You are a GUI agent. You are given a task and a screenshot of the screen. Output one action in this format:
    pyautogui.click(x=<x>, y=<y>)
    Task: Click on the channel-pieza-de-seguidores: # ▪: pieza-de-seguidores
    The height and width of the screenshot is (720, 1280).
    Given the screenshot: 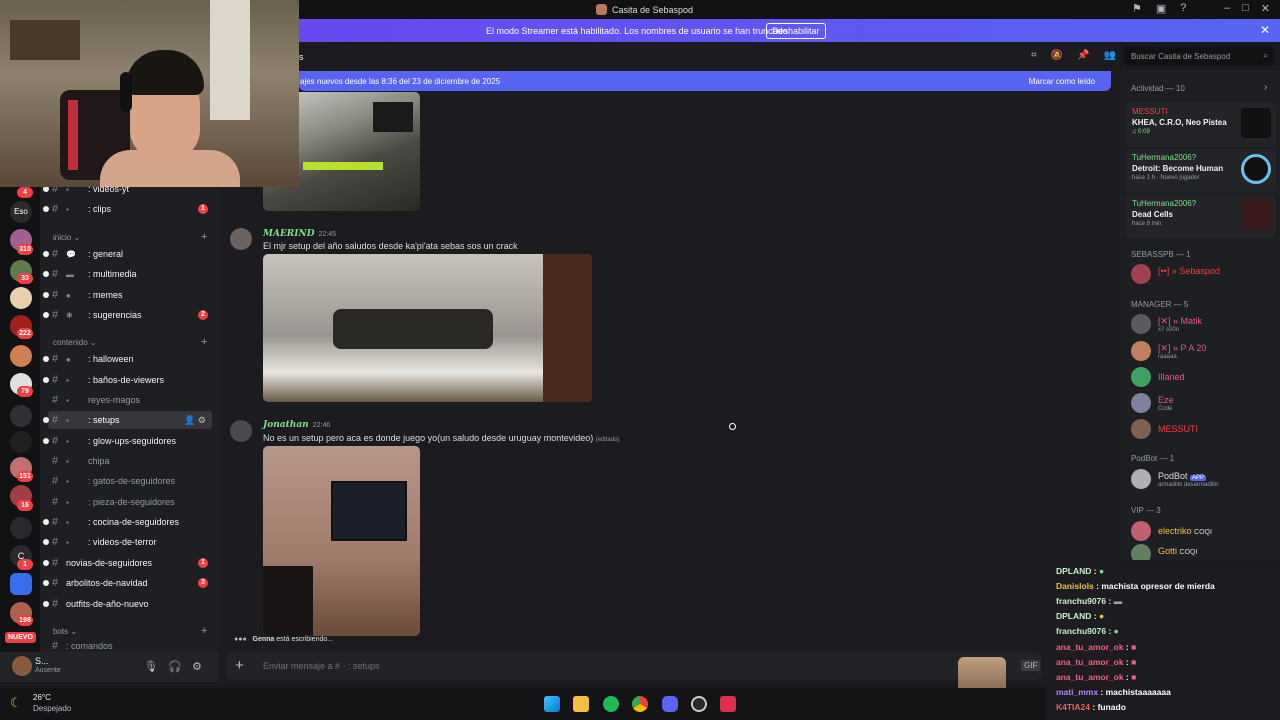 What is the action you would take?
    pyautogui.click(x=130, y=502)
    